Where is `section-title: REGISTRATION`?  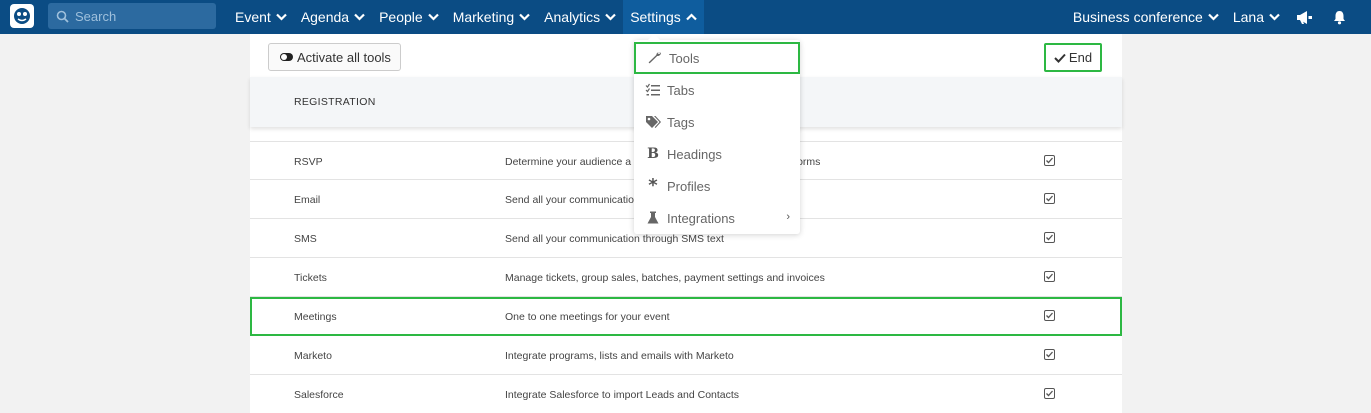
section-title: REGISTRATION is located at coordinates (335, 102).